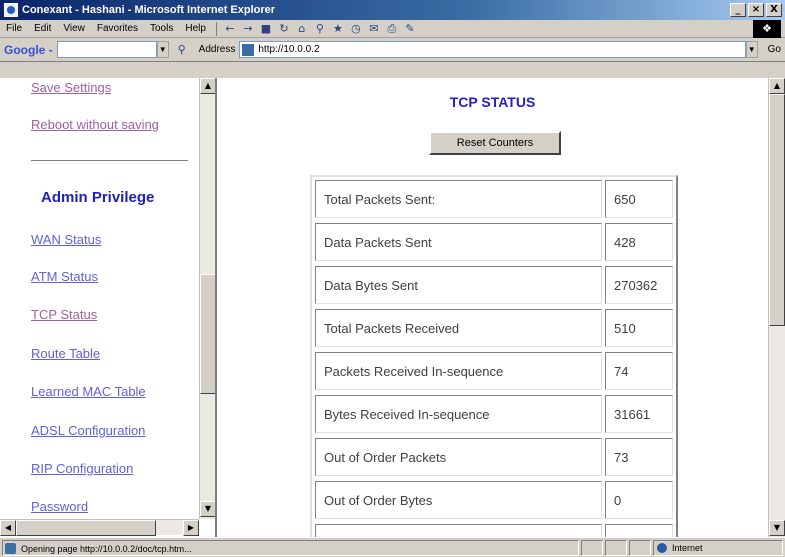 This screenshot has height=557, width=785. I want to click on page-icon, so click(248, 49).